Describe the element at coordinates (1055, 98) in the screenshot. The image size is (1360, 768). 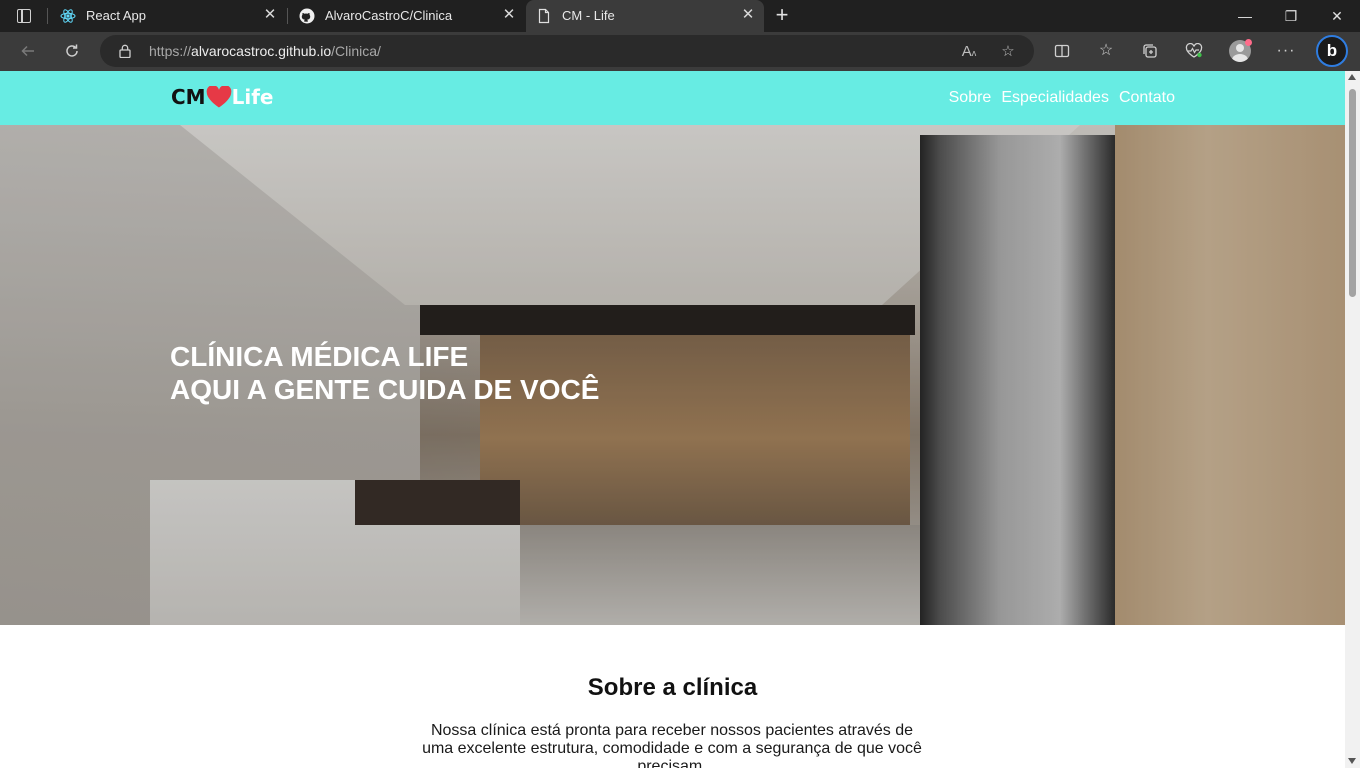
I see `nav-link-especialidades: Especialidades` at that location.